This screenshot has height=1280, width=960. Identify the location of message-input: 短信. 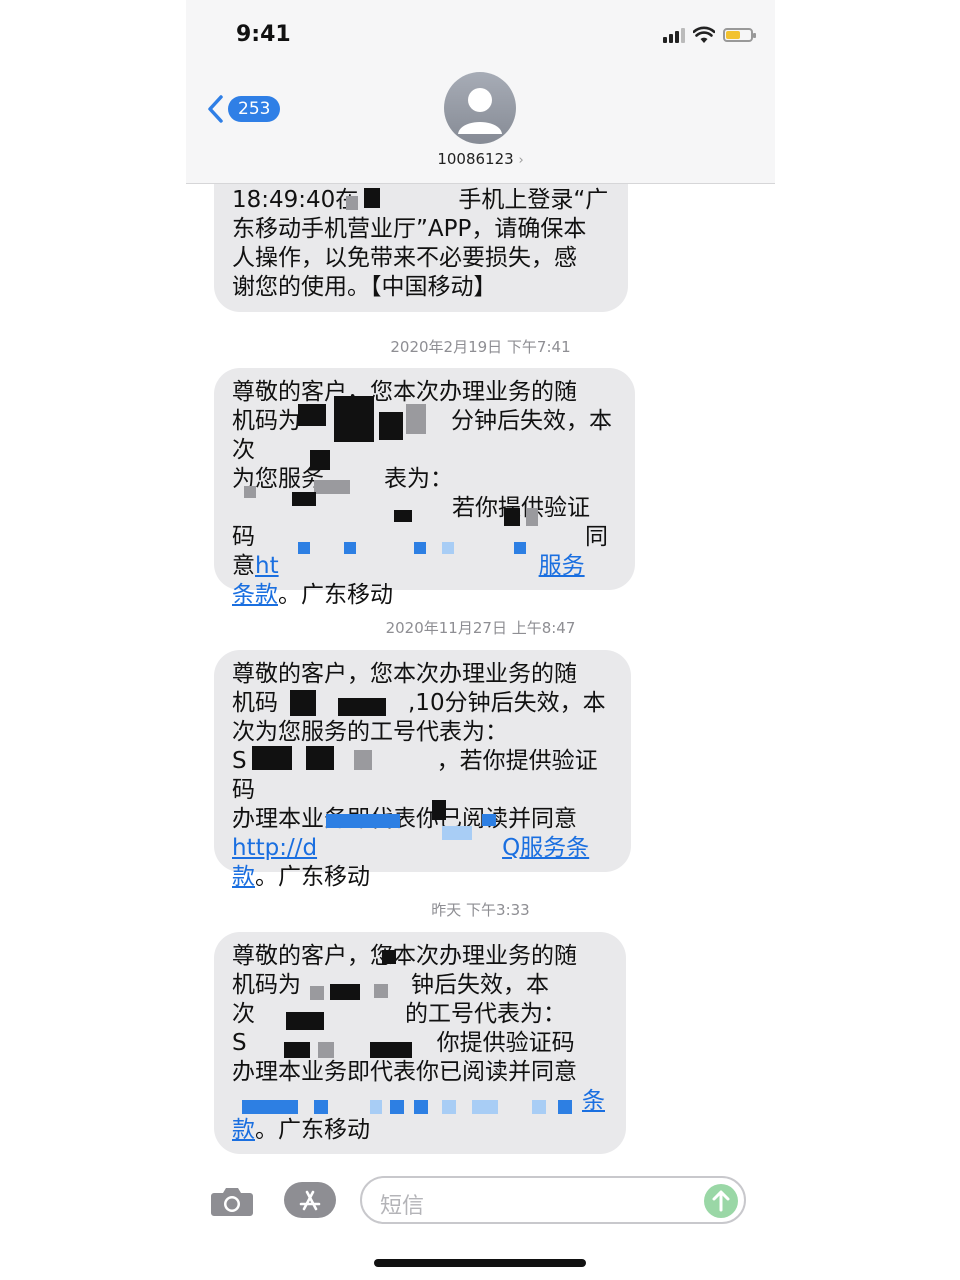
(553, 1200).